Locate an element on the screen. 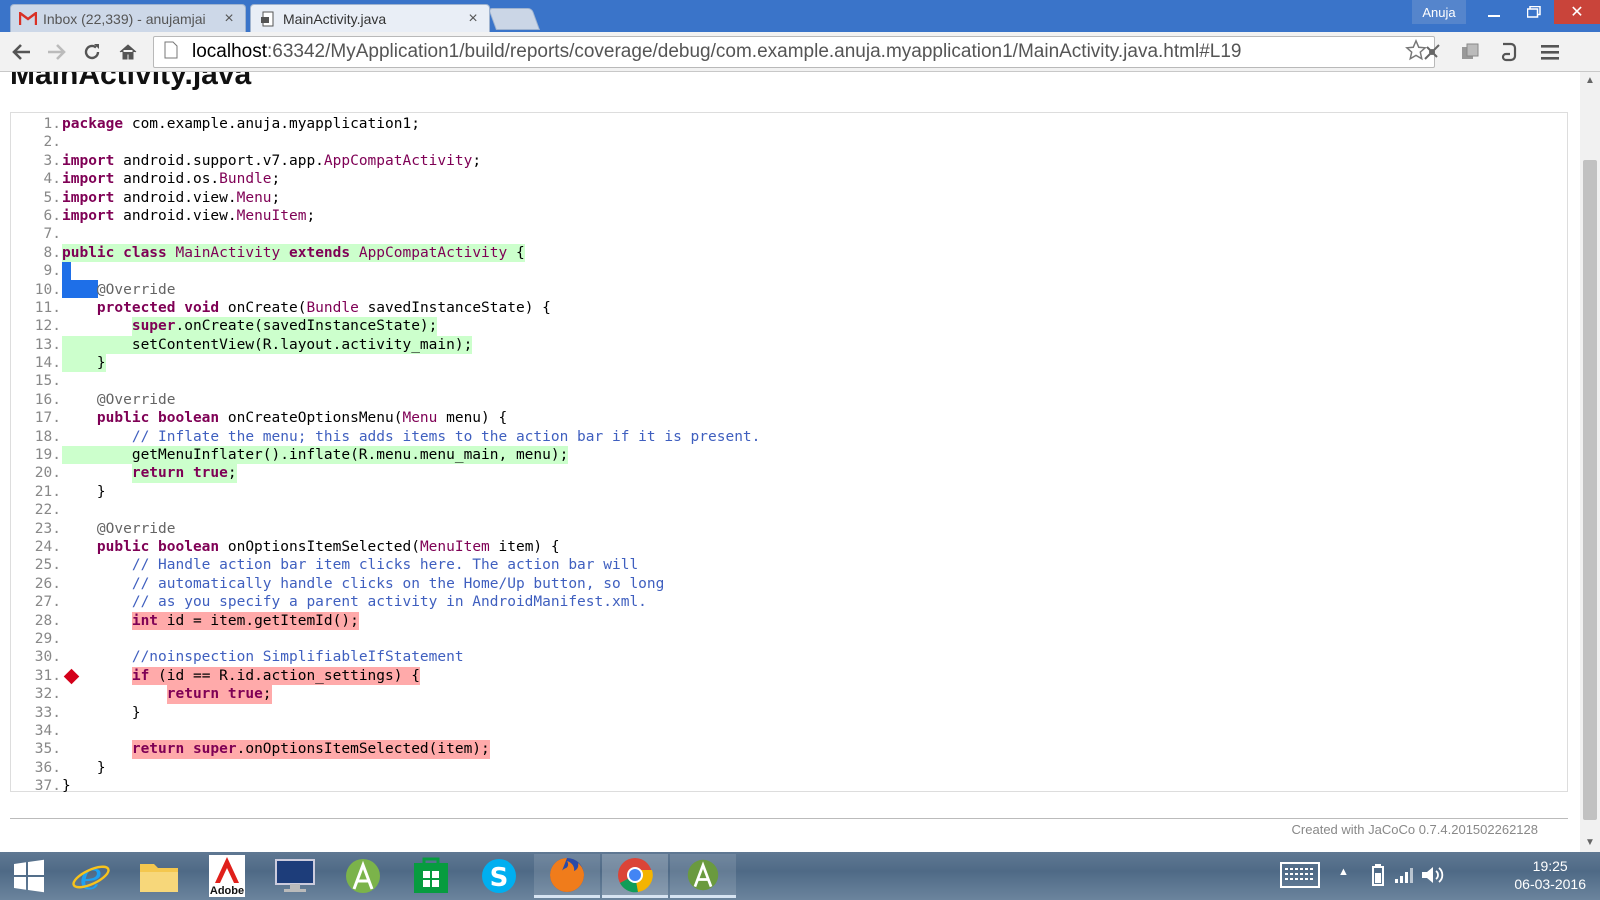  profile-button: Anuja is located at coordinates (1439, 12).